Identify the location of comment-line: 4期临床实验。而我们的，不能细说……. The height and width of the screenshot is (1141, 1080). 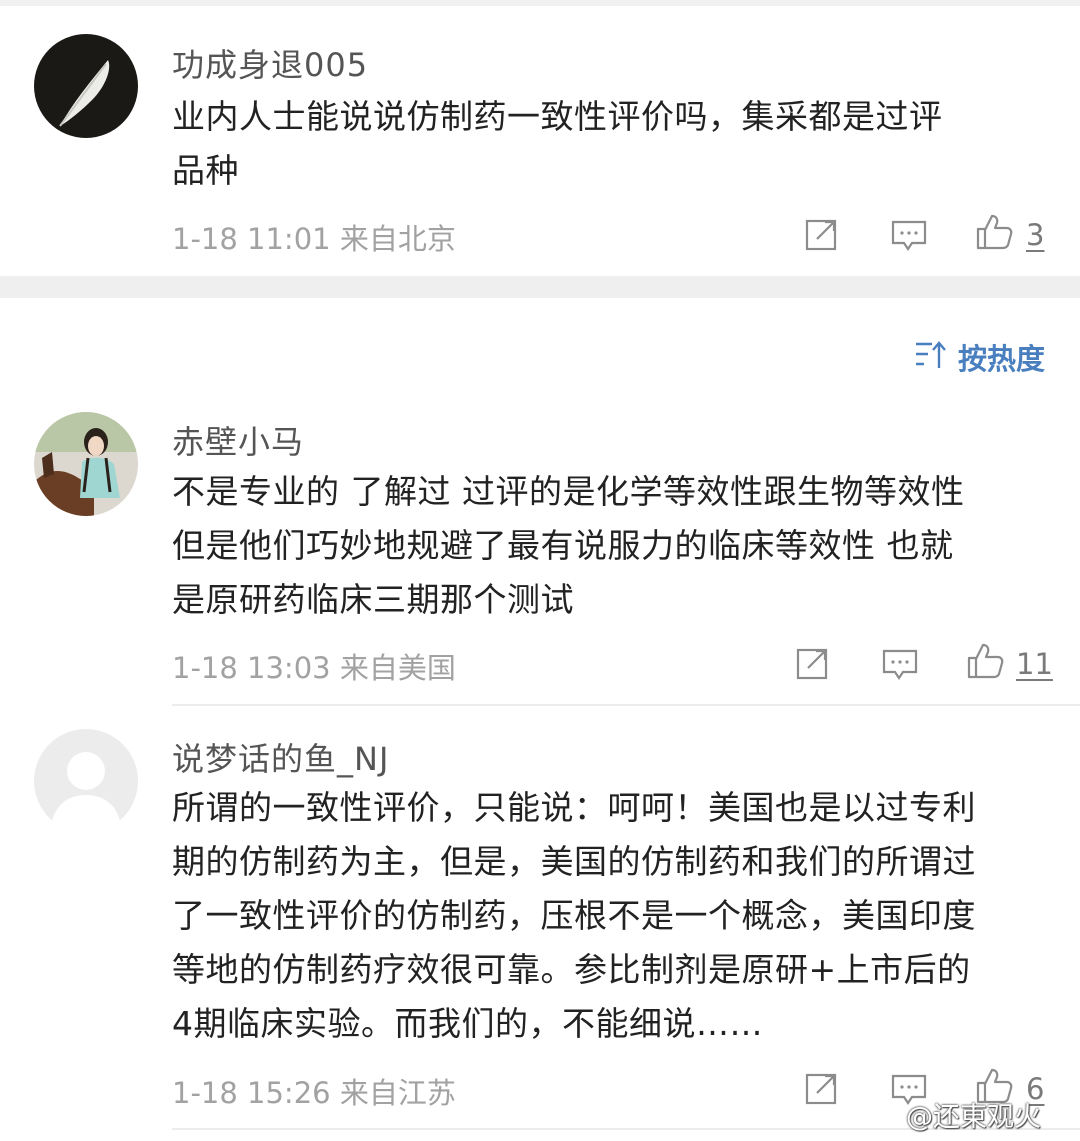
(467, 1023).